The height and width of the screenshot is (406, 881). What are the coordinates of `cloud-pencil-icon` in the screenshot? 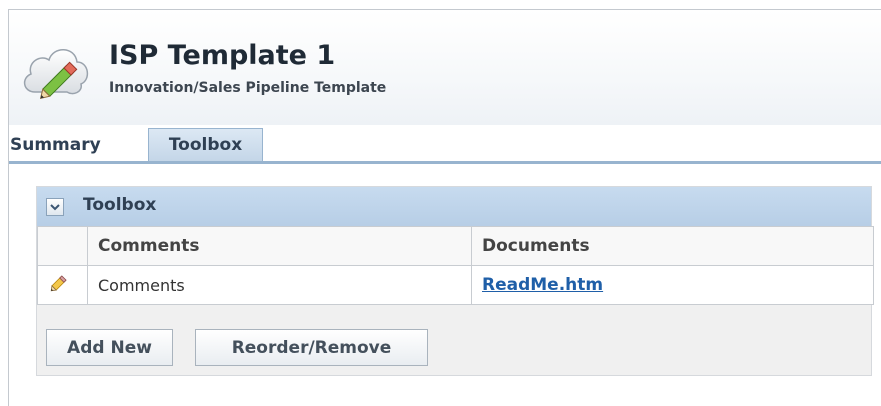 It's located at (56, 74).